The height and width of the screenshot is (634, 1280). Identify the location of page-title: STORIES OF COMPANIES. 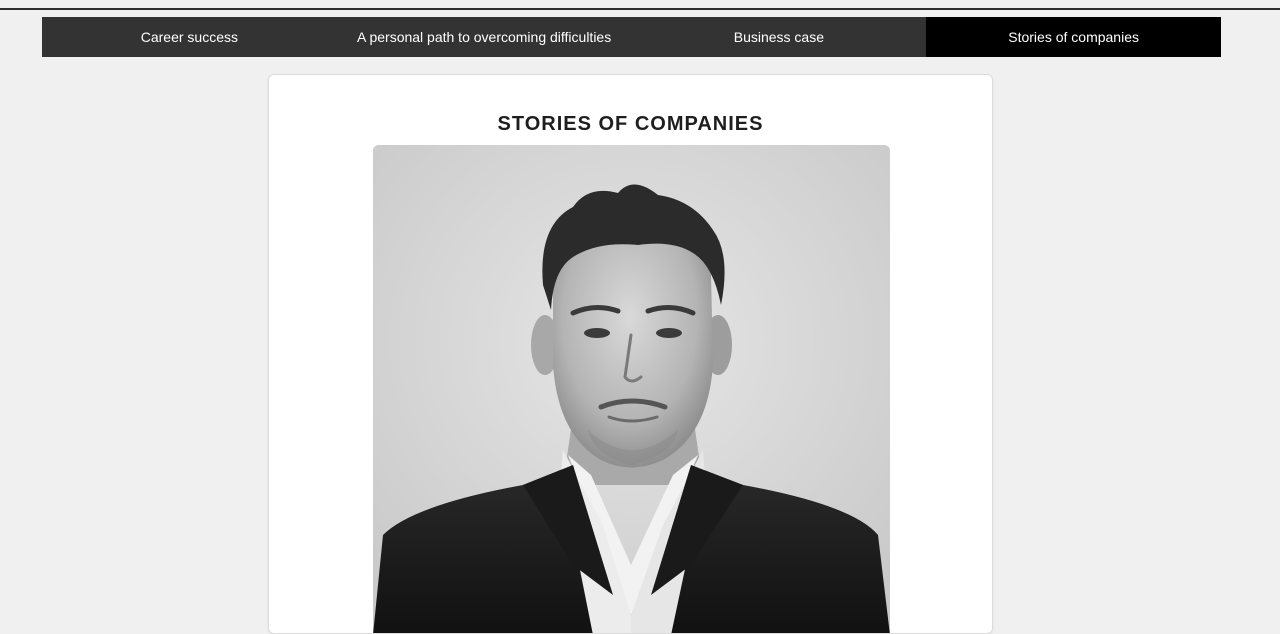
(630, 124).